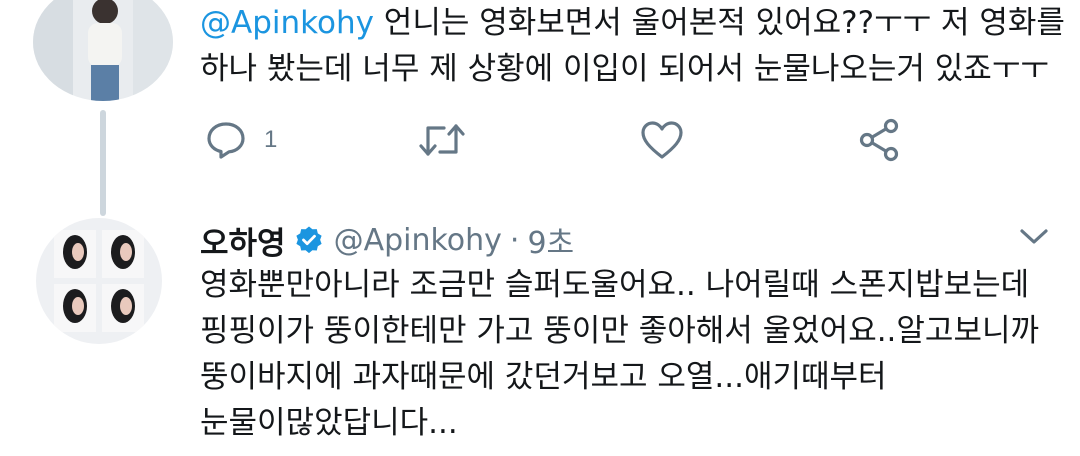  What do you see at coordinates (226, 140) in the screenshot?
I see `reply-icon` at bounding box center [226, 140].